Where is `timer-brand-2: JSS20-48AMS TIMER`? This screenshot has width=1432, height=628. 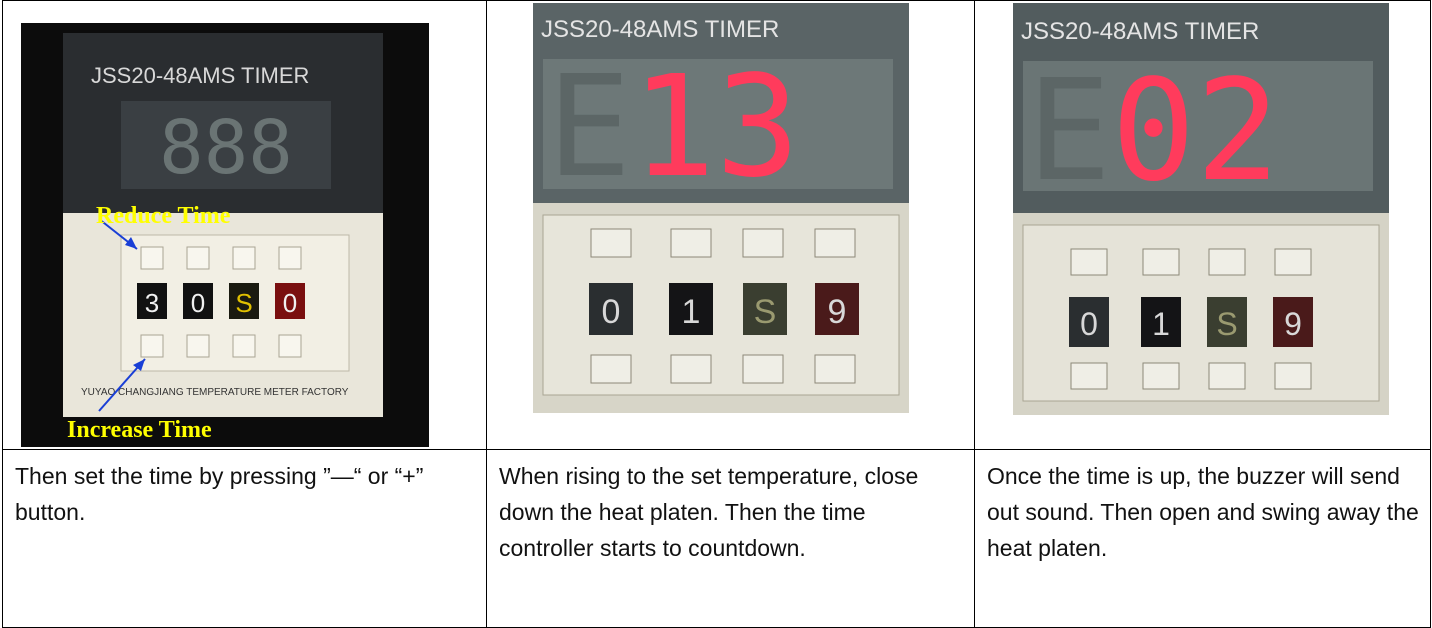
timer-brand-2: JSS20-48AMS TIMER is located at coordinates (660, 29).